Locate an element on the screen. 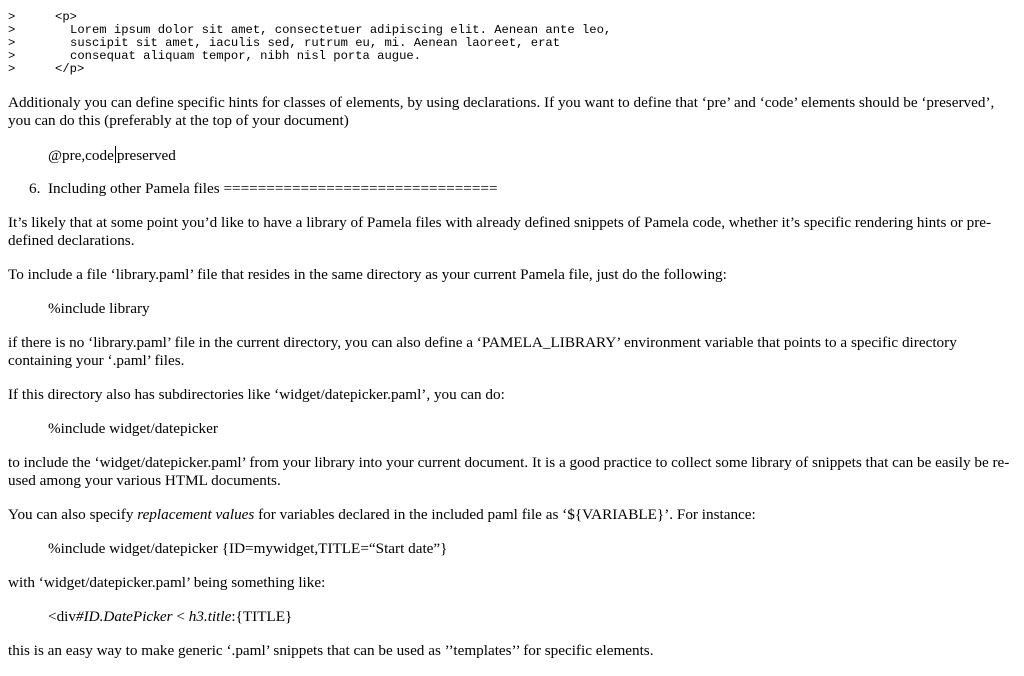 The height and width of the screenshot is (676, 1024). paragraph-replace-start: You can also specify is located at coordinates (73, 514).